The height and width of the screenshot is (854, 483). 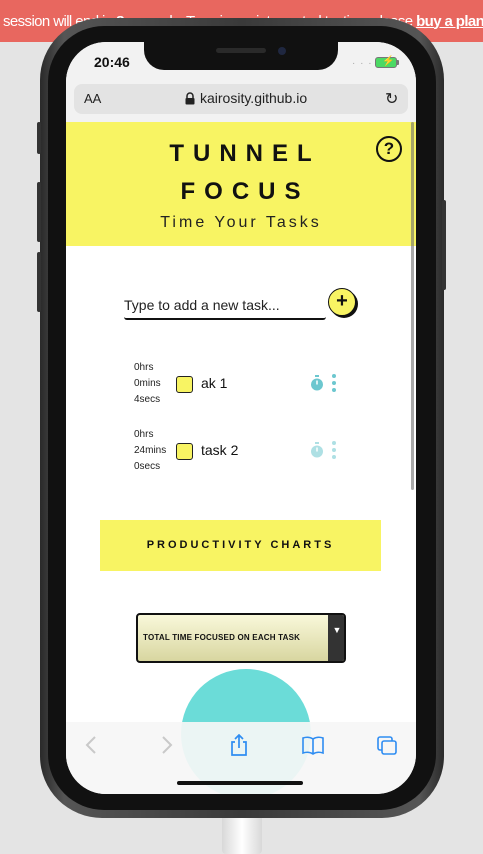 I want to click on app-subtitle: Time Your Tasks, so click(x=241, y=222).